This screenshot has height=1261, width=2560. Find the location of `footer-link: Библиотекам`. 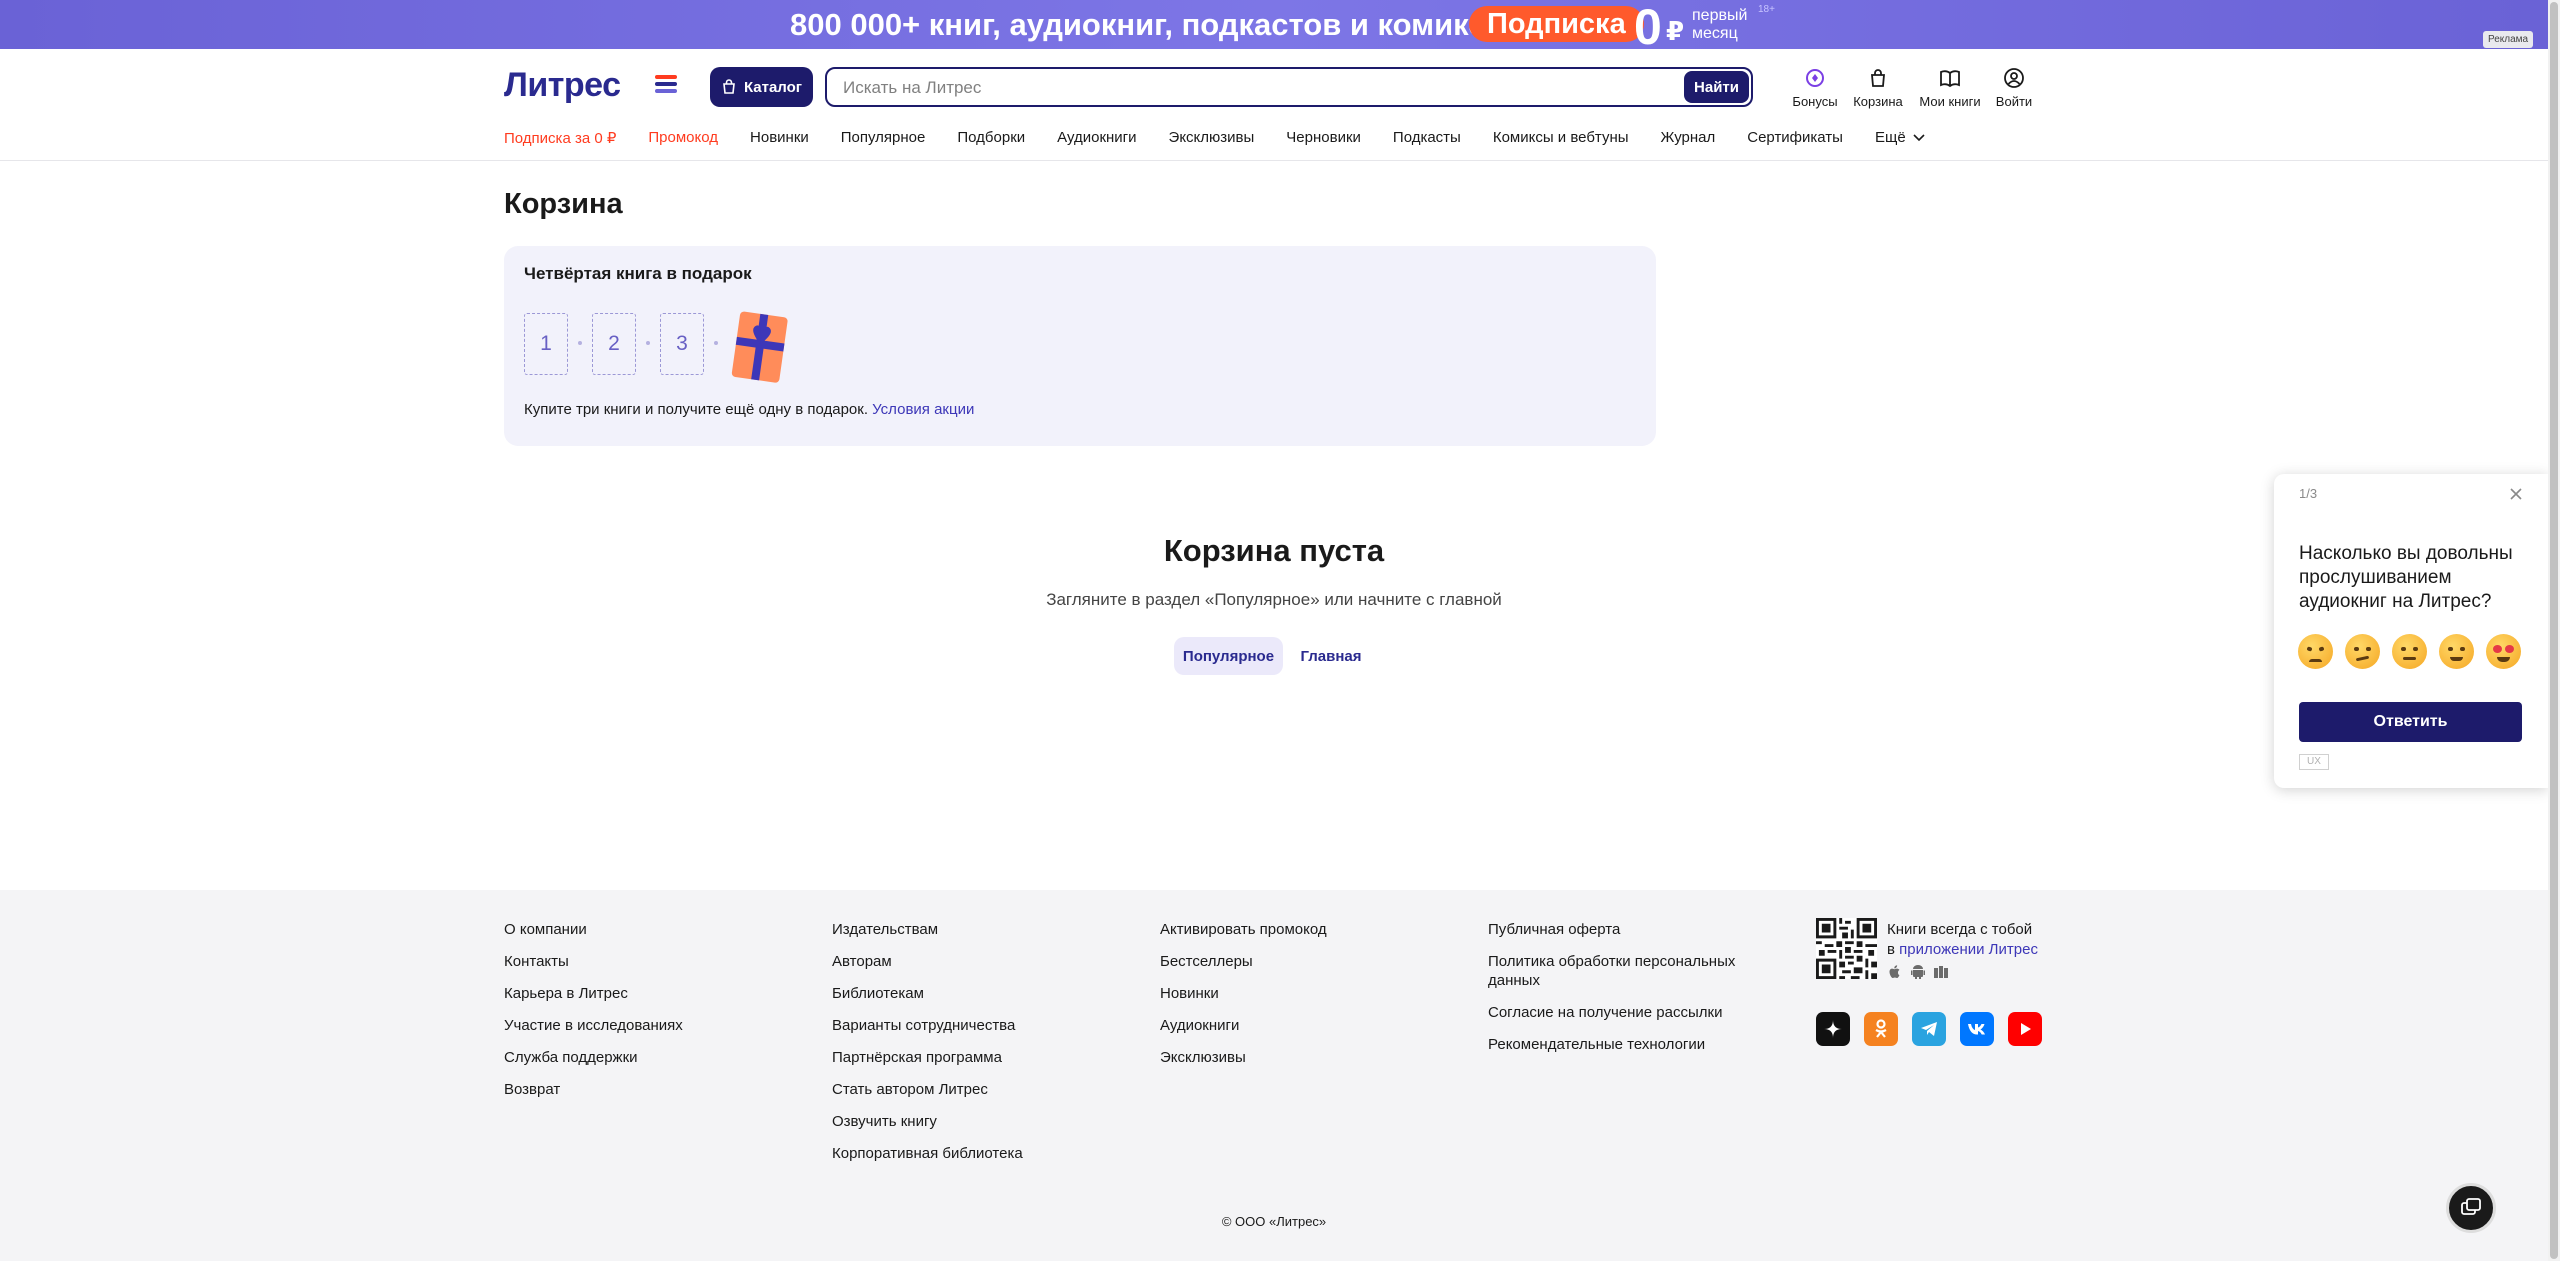

footer-link: Библиотекам is located at coordinates (927, 993).